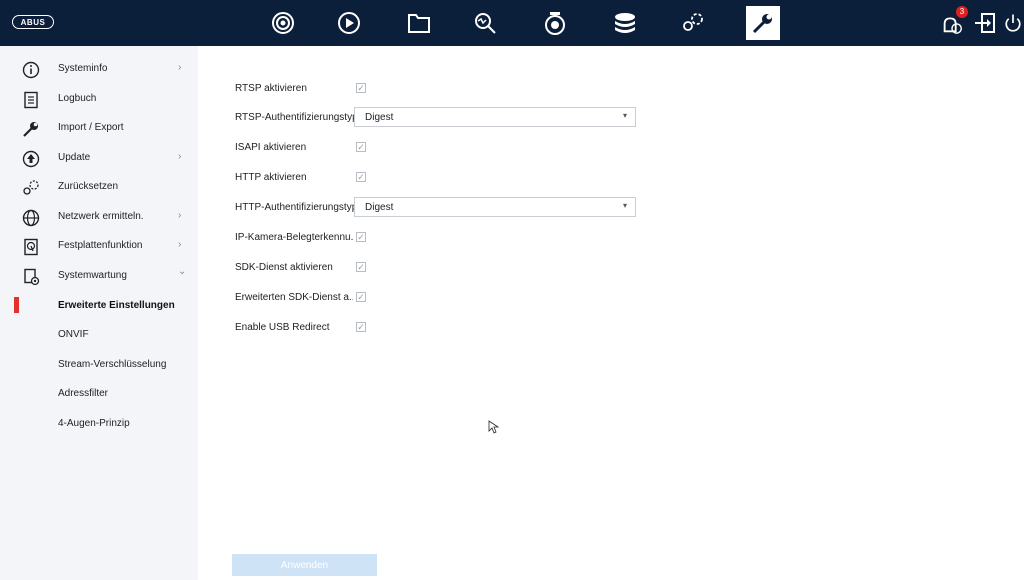  Describe the element at coordinates (31, 129) in the screenshot. I see `wrench-icon` at that location.